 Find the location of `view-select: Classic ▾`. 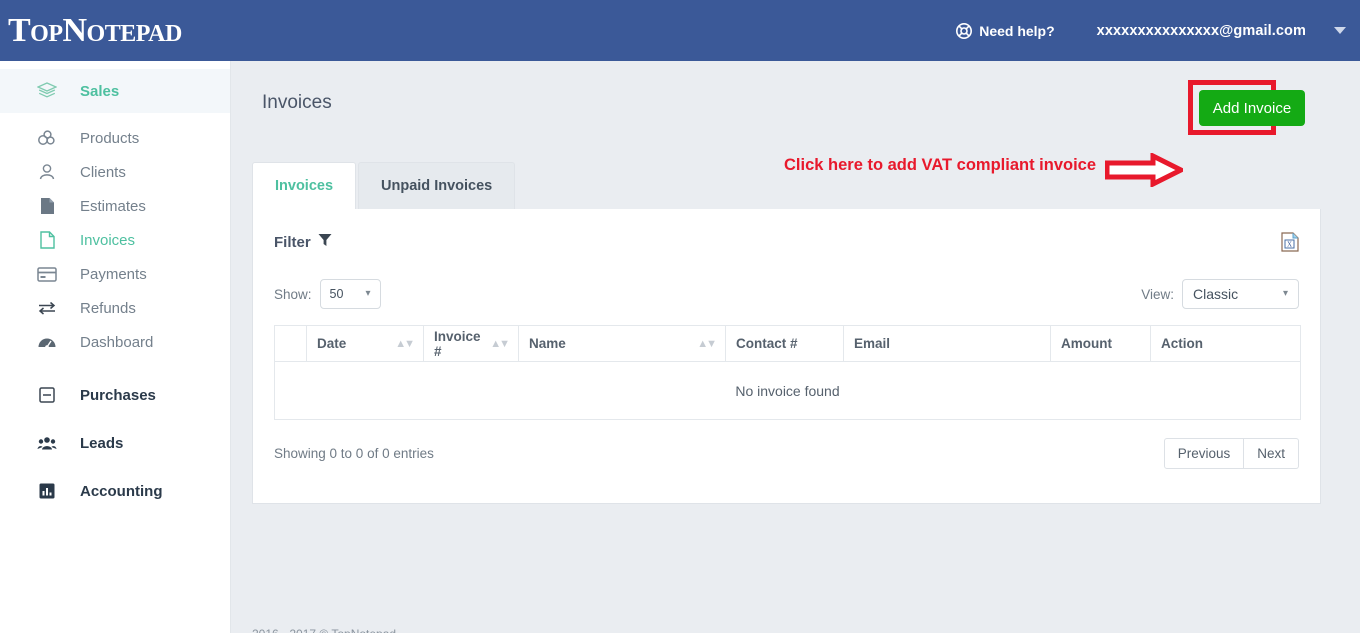

view-select: Classic ▾ is located at coordinates (1240, 294).